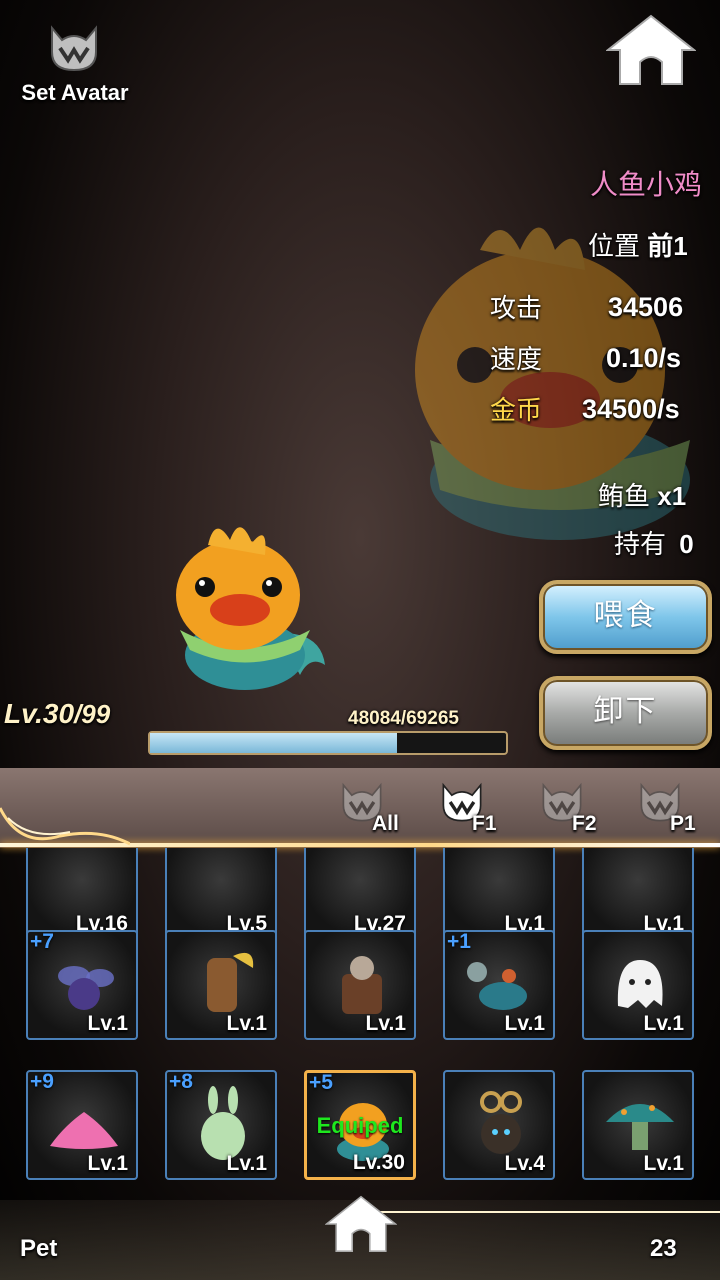 The width and height of the screenshot is (720, 1280). Describe the element at coordinates (92, 714) in the screenshot. I see `max-level: /99` at that location.